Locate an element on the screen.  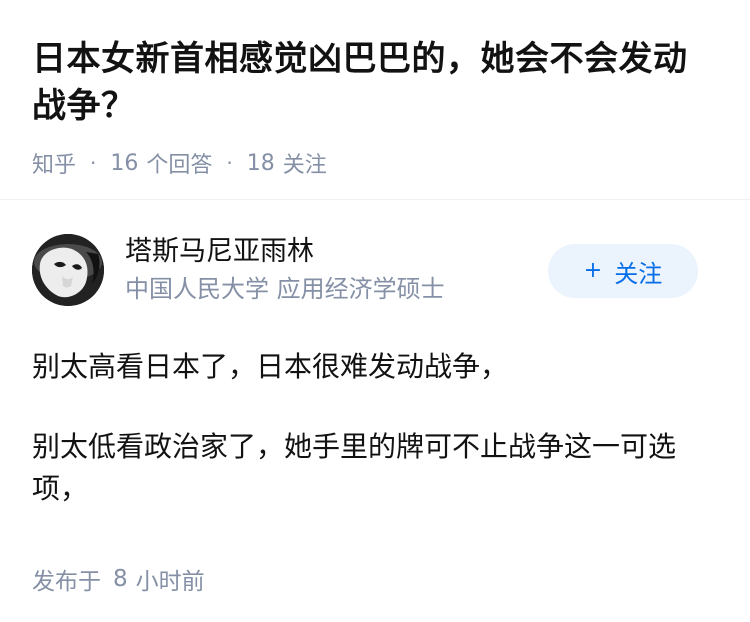
author-name: 塔斯马尼亚雨林 is located at coordinates (285, 252).